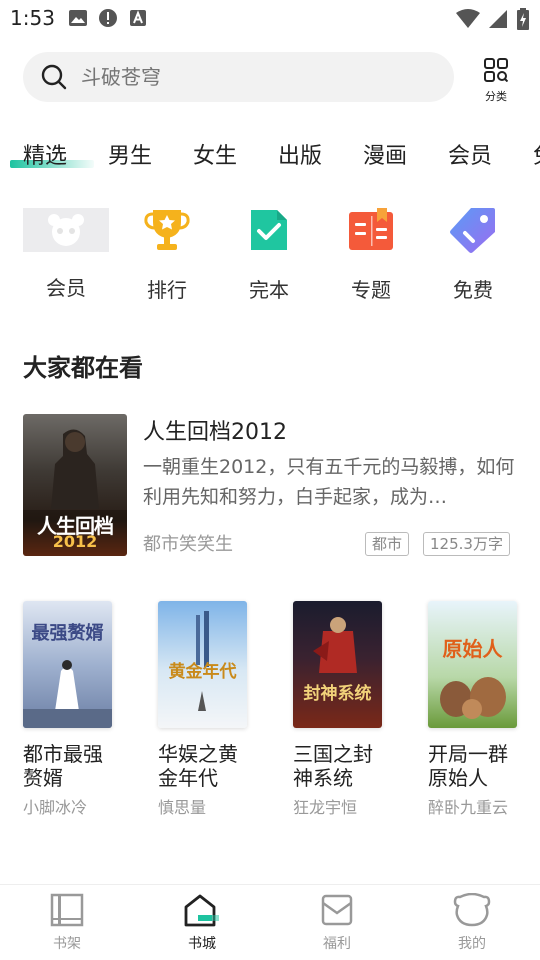 This screenshot has height=960, width=540. What do you see at coordinates (473, 290) in the screenshot?
I see `quick-label-free: 免费` at bounding box center [473, 290].